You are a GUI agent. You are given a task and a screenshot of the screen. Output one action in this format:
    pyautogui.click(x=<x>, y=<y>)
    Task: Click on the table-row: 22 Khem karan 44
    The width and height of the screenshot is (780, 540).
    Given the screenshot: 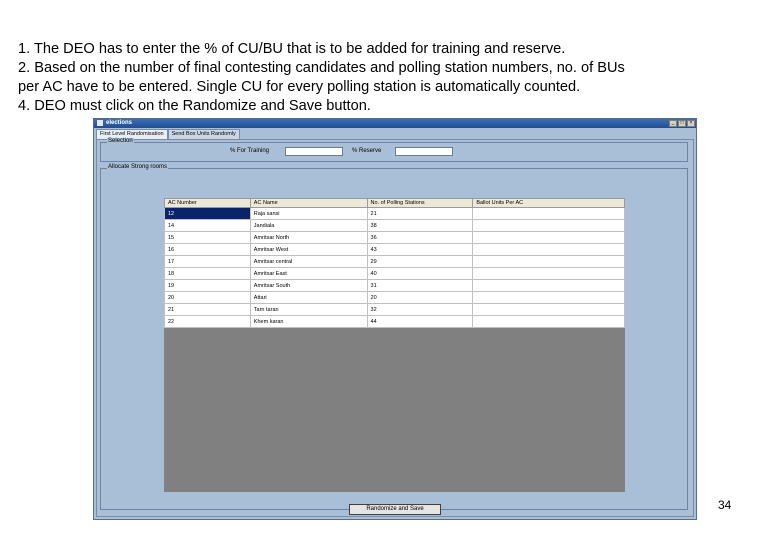 What is the action you would take?
    pyautogui.click(x=394, y=321)
    